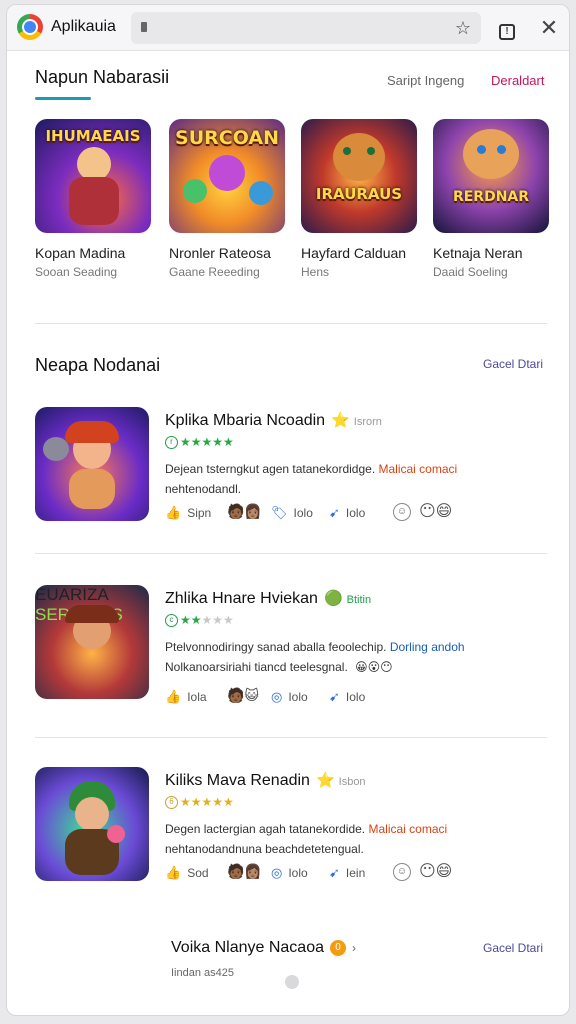 The image size is (576, 1024). What do you see at coordinates (80, 253) in the screenshot?
I see `card-title: Kopan Madina` at bounding box center [80, 253].